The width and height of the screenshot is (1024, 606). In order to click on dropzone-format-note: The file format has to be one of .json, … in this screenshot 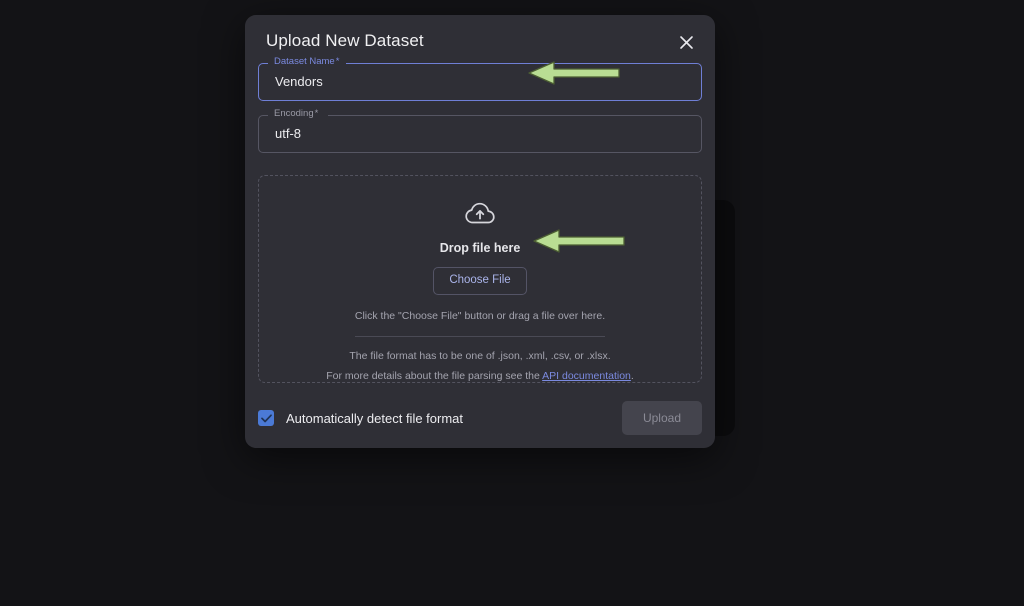, I will do `click(480, 356)`.